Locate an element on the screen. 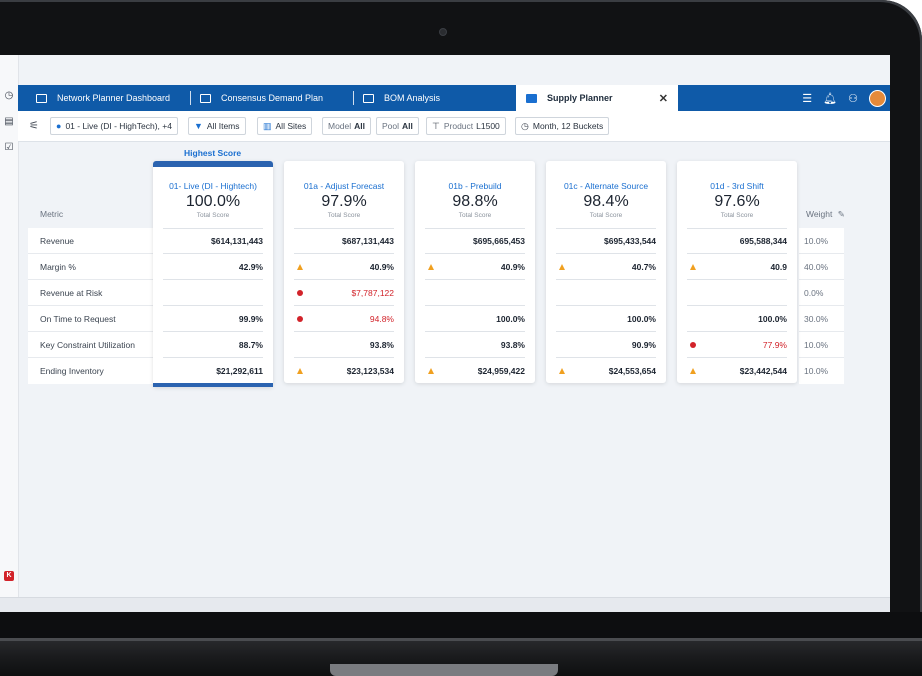 The height and width of the screenshot is (676, 922). alert-dot-icon is located at coordinates (693, 344).